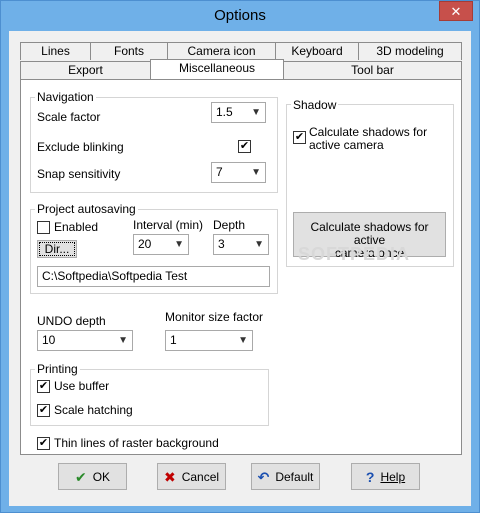  I want to click on monitor-size-label: Monitor size factor, so click(214, 317).